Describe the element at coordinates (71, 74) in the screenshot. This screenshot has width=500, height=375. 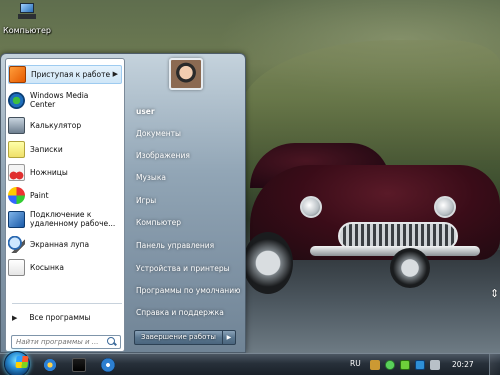
I see `program-label: Приступая к работе` at that location.